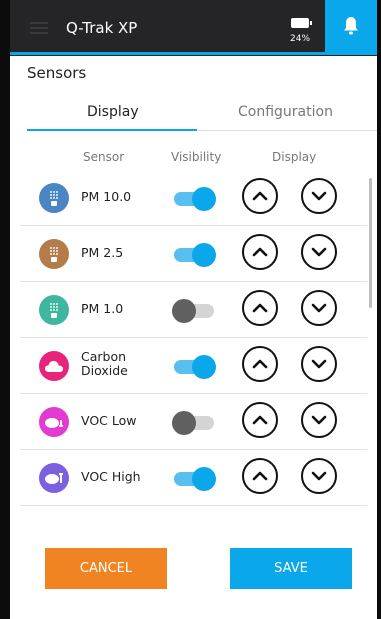  I want to click on sensor-row: PM 10.0, so click(193, 198).